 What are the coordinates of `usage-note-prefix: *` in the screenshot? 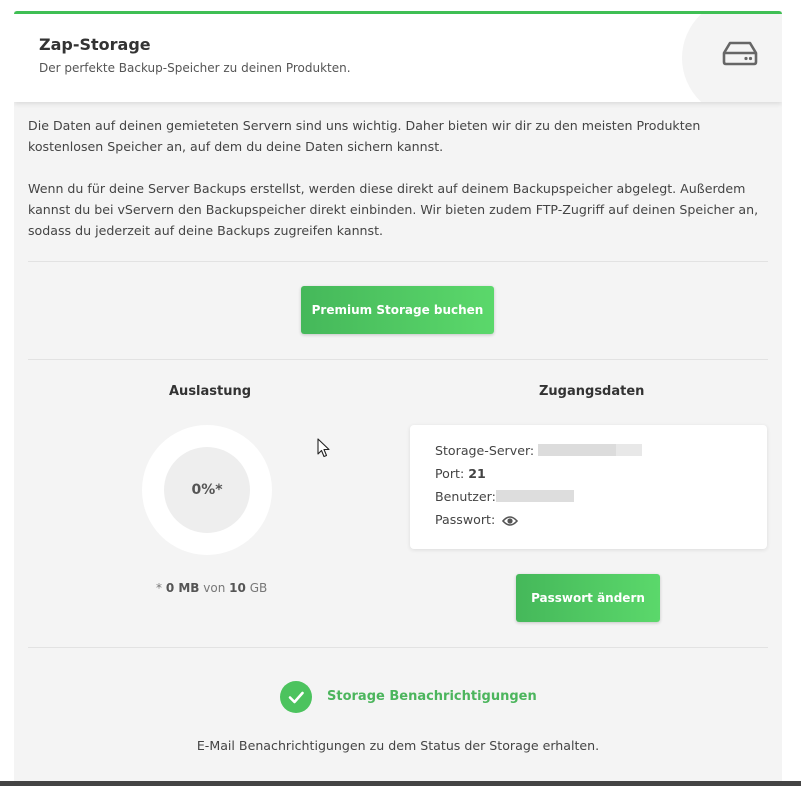 It's located at (161, 588).